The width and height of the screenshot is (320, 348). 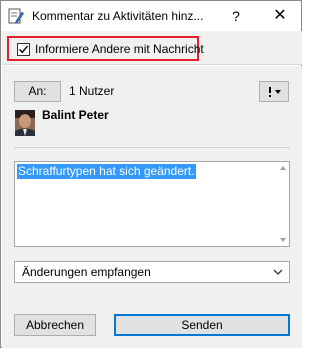 What do you see at coordinates (37, 91) in the screenshot?
I see `to-button: An:` at bounding box center [37, 91].